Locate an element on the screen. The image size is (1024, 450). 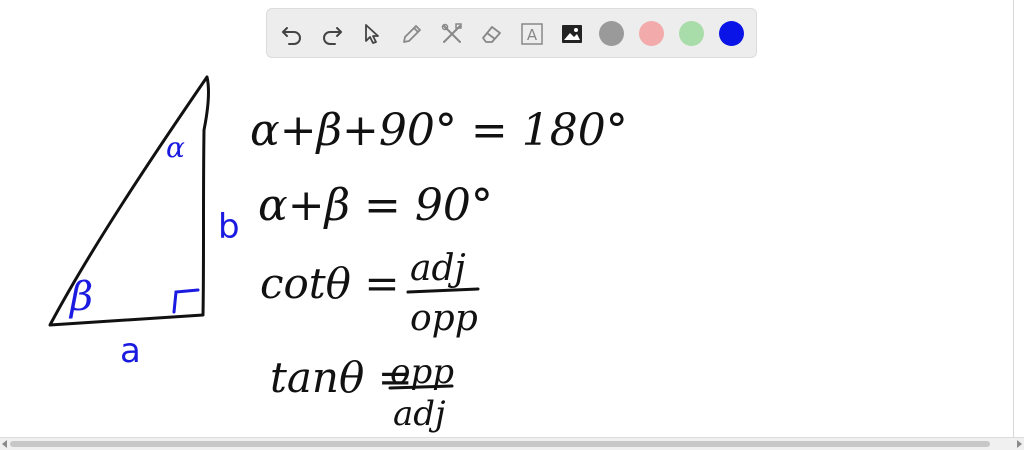
tan-denominator: adj is located at coordinates (419, 414).